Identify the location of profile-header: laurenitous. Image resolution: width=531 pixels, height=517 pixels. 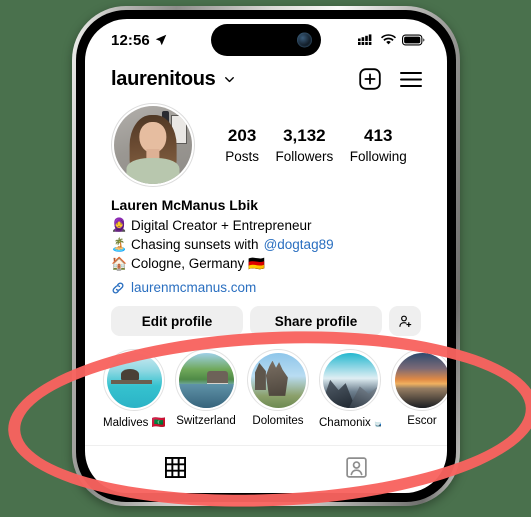
(266, 76).